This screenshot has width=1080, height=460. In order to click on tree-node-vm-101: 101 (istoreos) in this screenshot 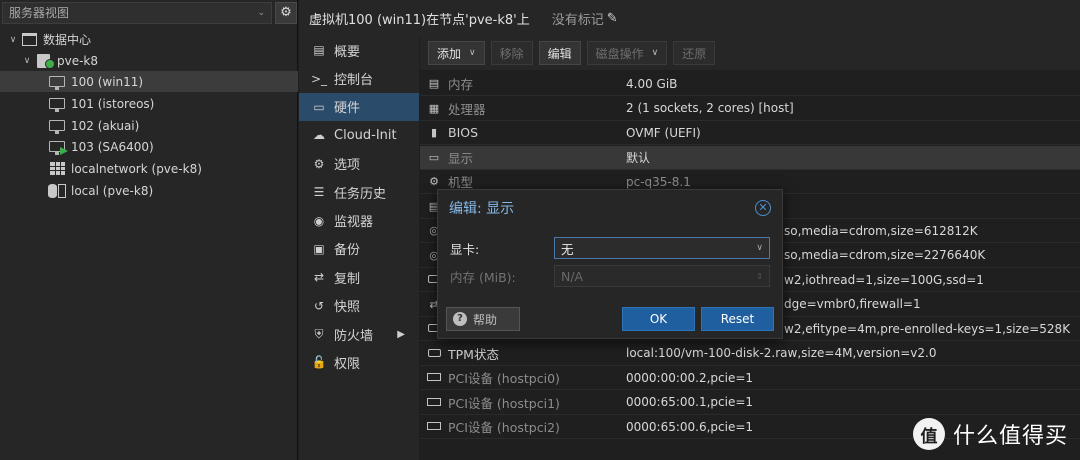, I will do `click(149, 103)`.